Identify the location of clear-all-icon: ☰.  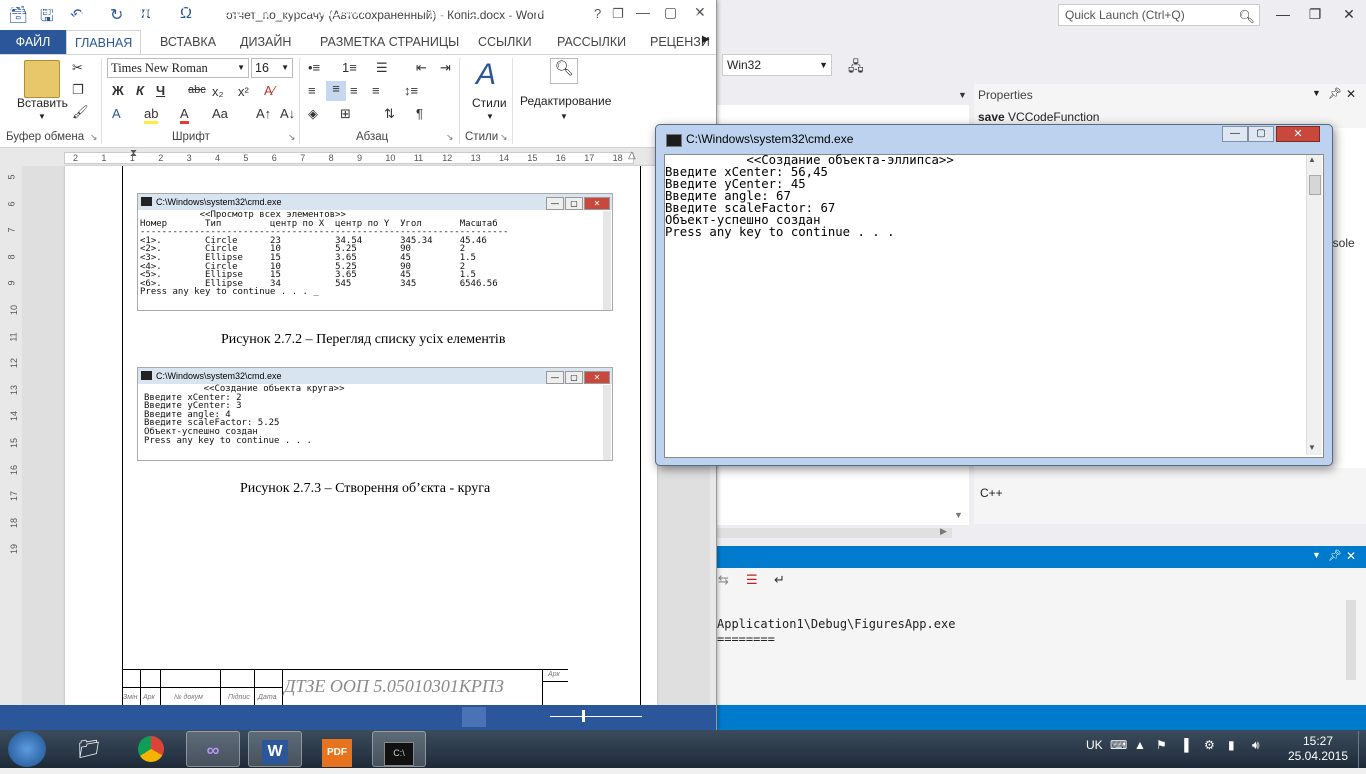
(752, 580).